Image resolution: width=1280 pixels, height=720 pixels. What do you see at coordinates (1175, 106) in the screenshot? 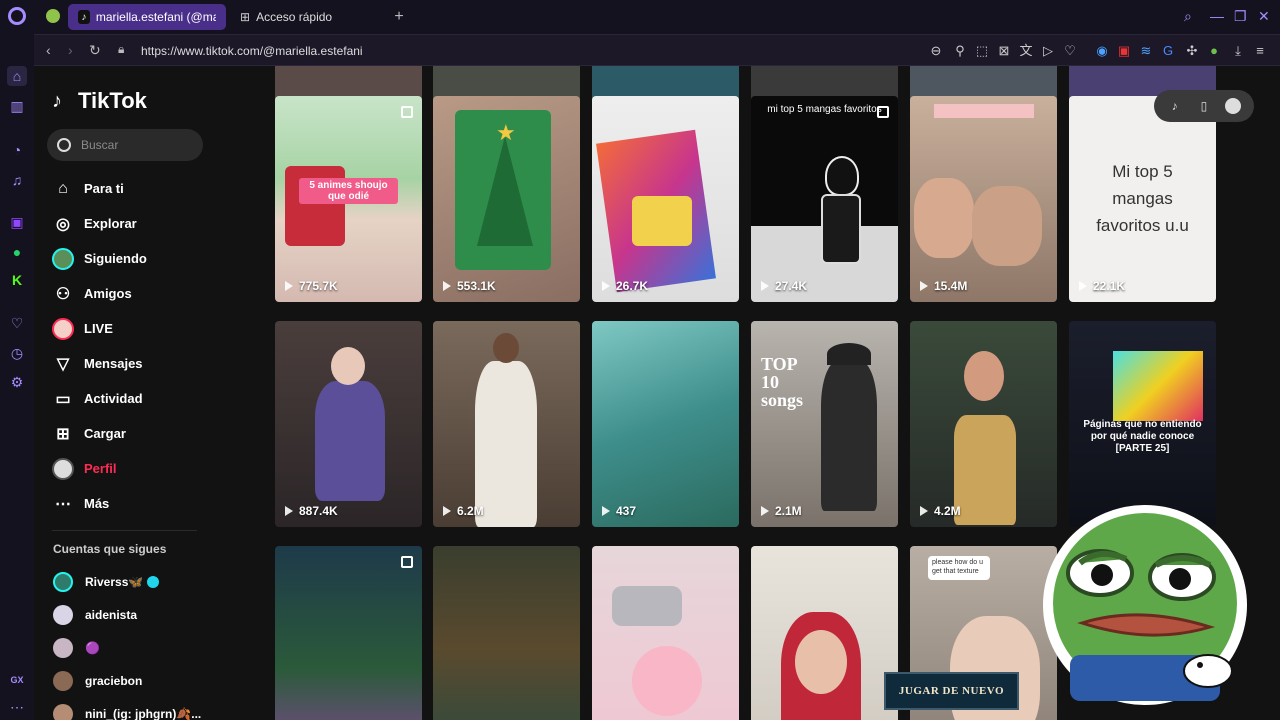
I see `tiktok-note-icon: ♪` at bounding box center [1175, 106].